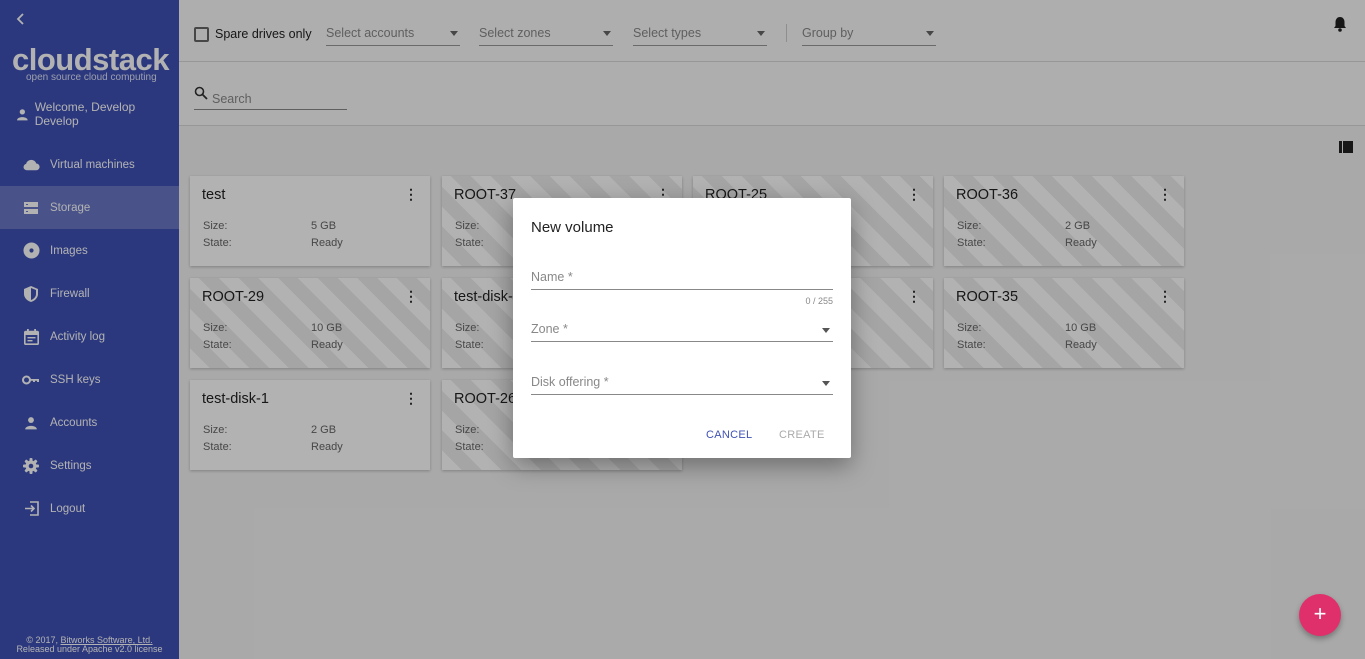 Image resolution: width=1365 pixels, height=659 pixels. What do you see at coordinates (819, 301) in the screenshot?
I see `name-char-counter: 0 / 255` at bounding box center [819, 301].